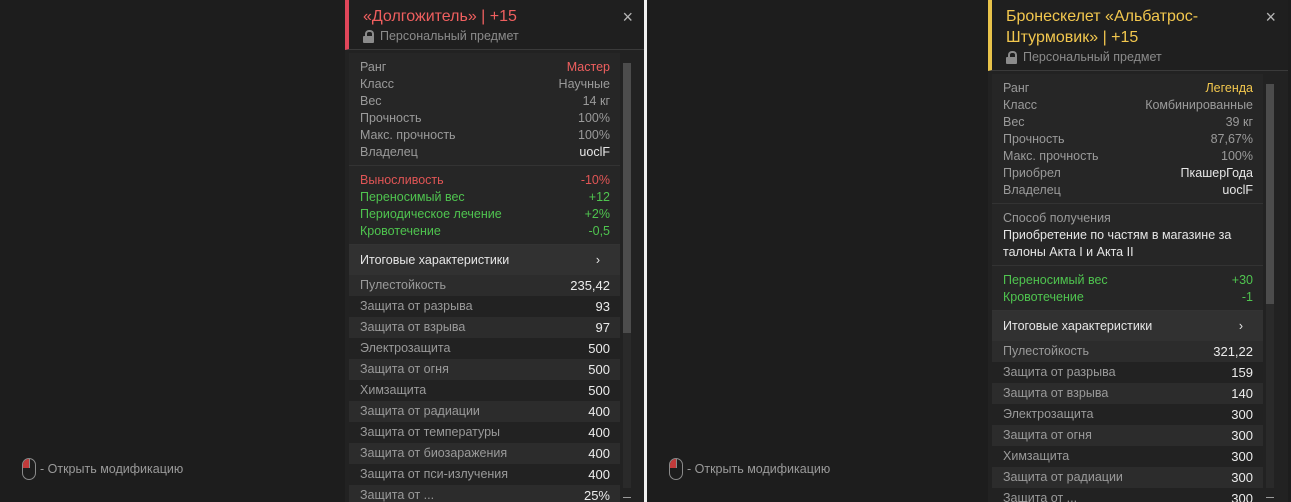 This screenshot has height=502, width=1291. Describe the element at coordinates (602, 306) in the screenshot. I see `stat-value: 93` at that location.